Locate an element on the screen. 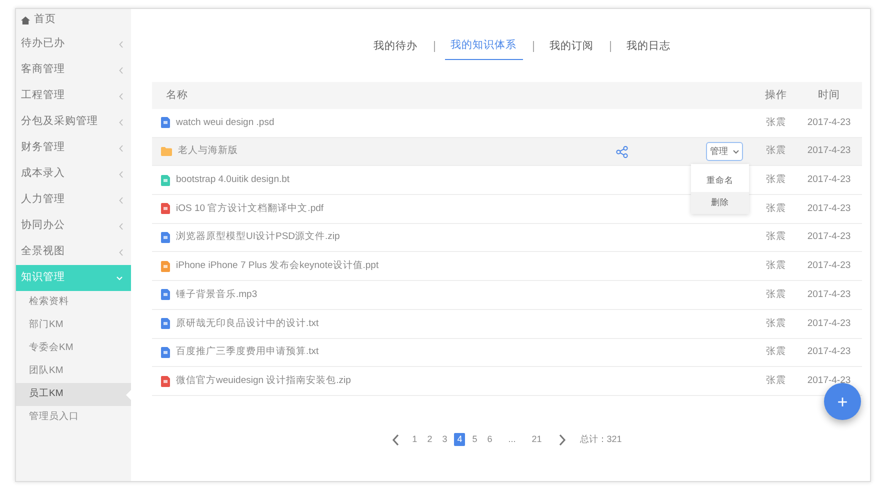 The width and height of the screenshot is (885, 491). total-count: 总计：321 is located at coordinates (601, 439).